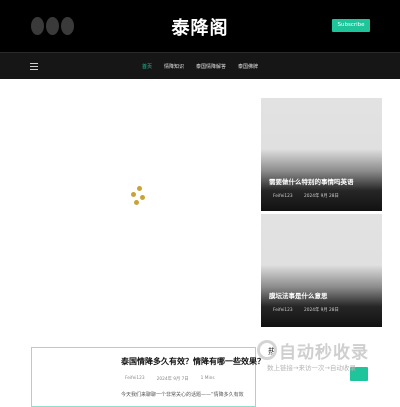 The height and width of the screenshot is (407, 400). What do you see at coordinates (321, 270) in the screenshot?
I see `featured-card: 膜坛法事是什么意思 Feifei123 2024年 9月 28日` at bounding box center [321, 270].